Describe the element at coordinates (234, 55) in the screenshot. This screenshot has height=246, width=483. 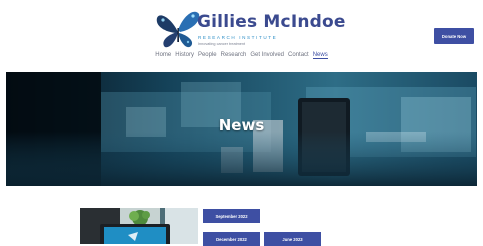
I see `nav-item-research: Research` at that location.